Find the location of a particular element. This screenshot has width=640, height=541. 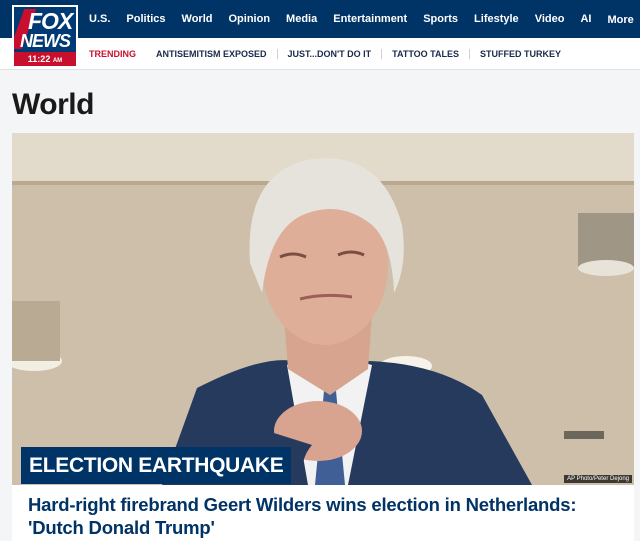

logo-time-value: 11:22 is located at coordinates (39, 59).